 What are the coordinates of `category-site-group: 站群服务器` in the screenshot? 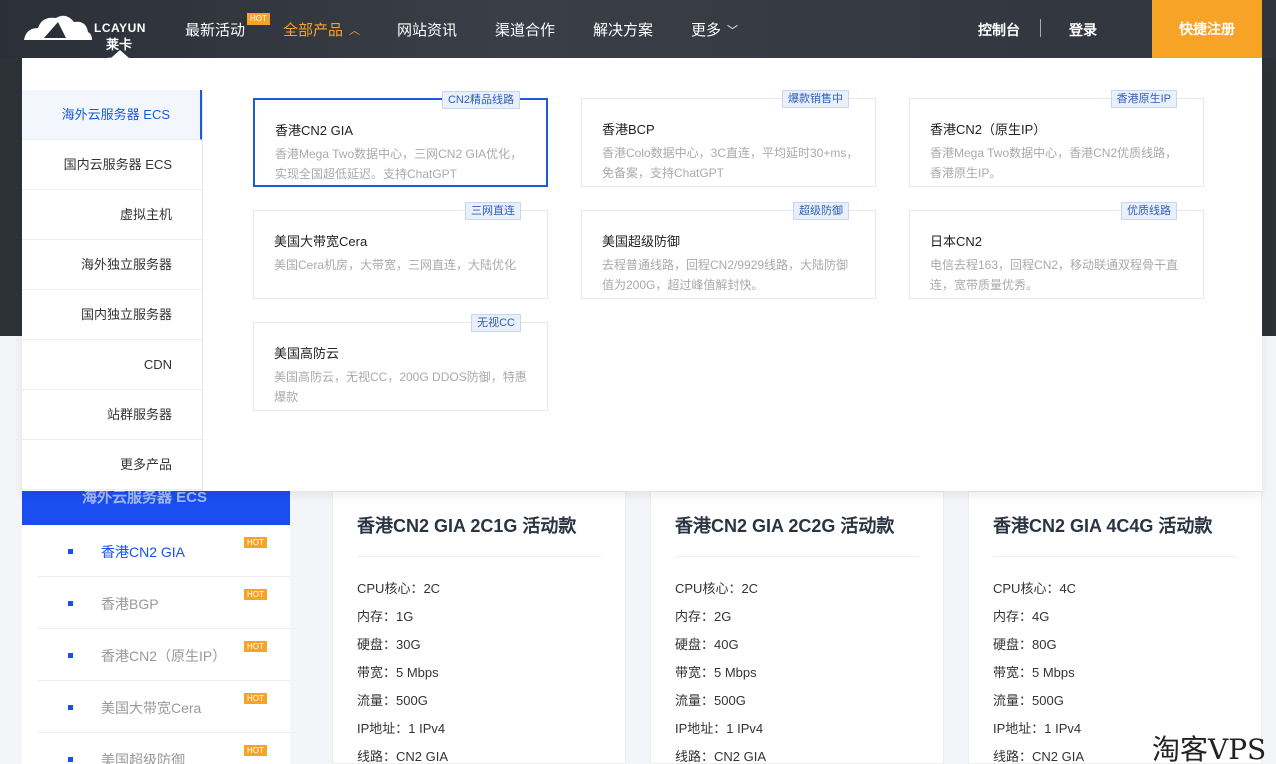 It's located at (112, 415).